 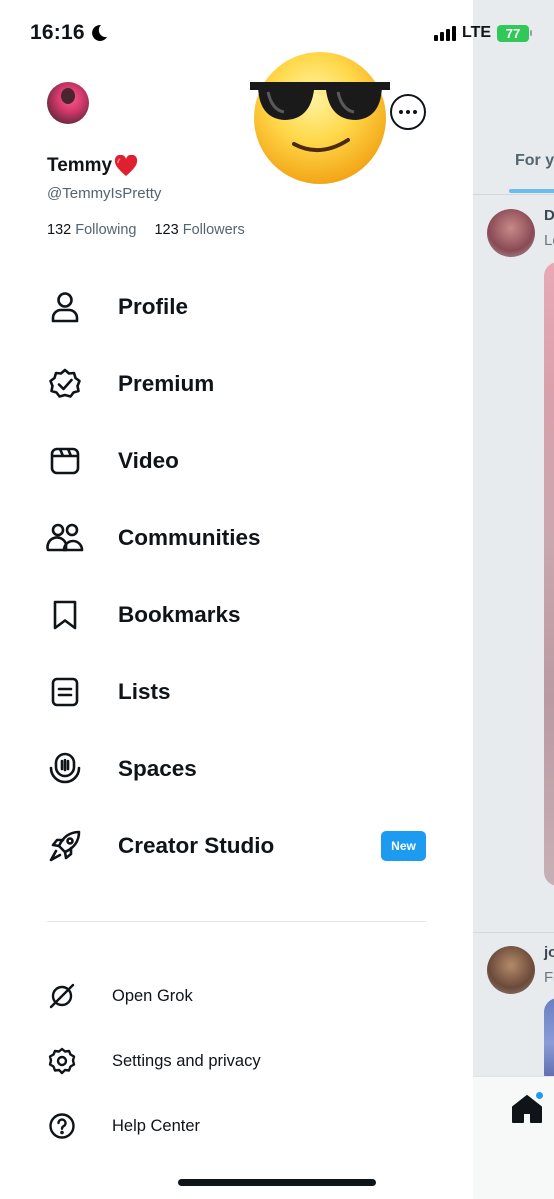 I want to click on post-author-name: D, so click(x=549, y=215).